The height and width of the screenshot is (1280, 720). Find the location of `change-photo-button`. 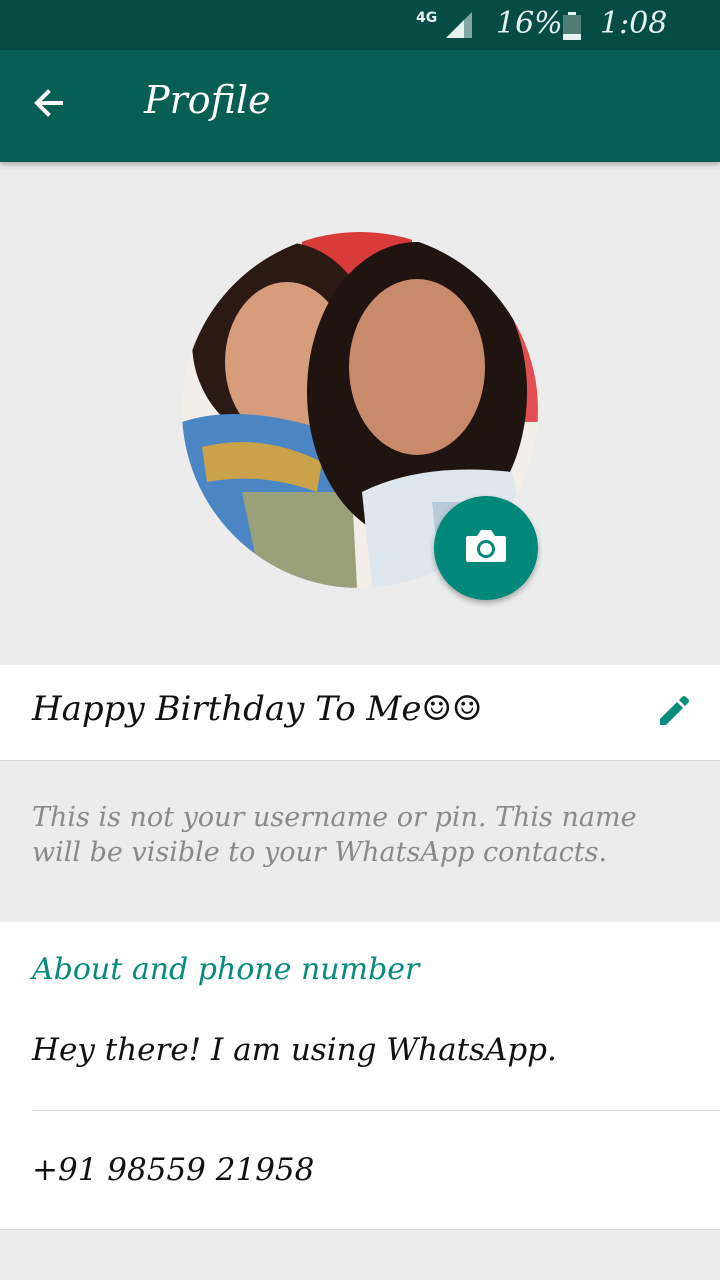

change-photo-button is located at coordinates (486, 548).